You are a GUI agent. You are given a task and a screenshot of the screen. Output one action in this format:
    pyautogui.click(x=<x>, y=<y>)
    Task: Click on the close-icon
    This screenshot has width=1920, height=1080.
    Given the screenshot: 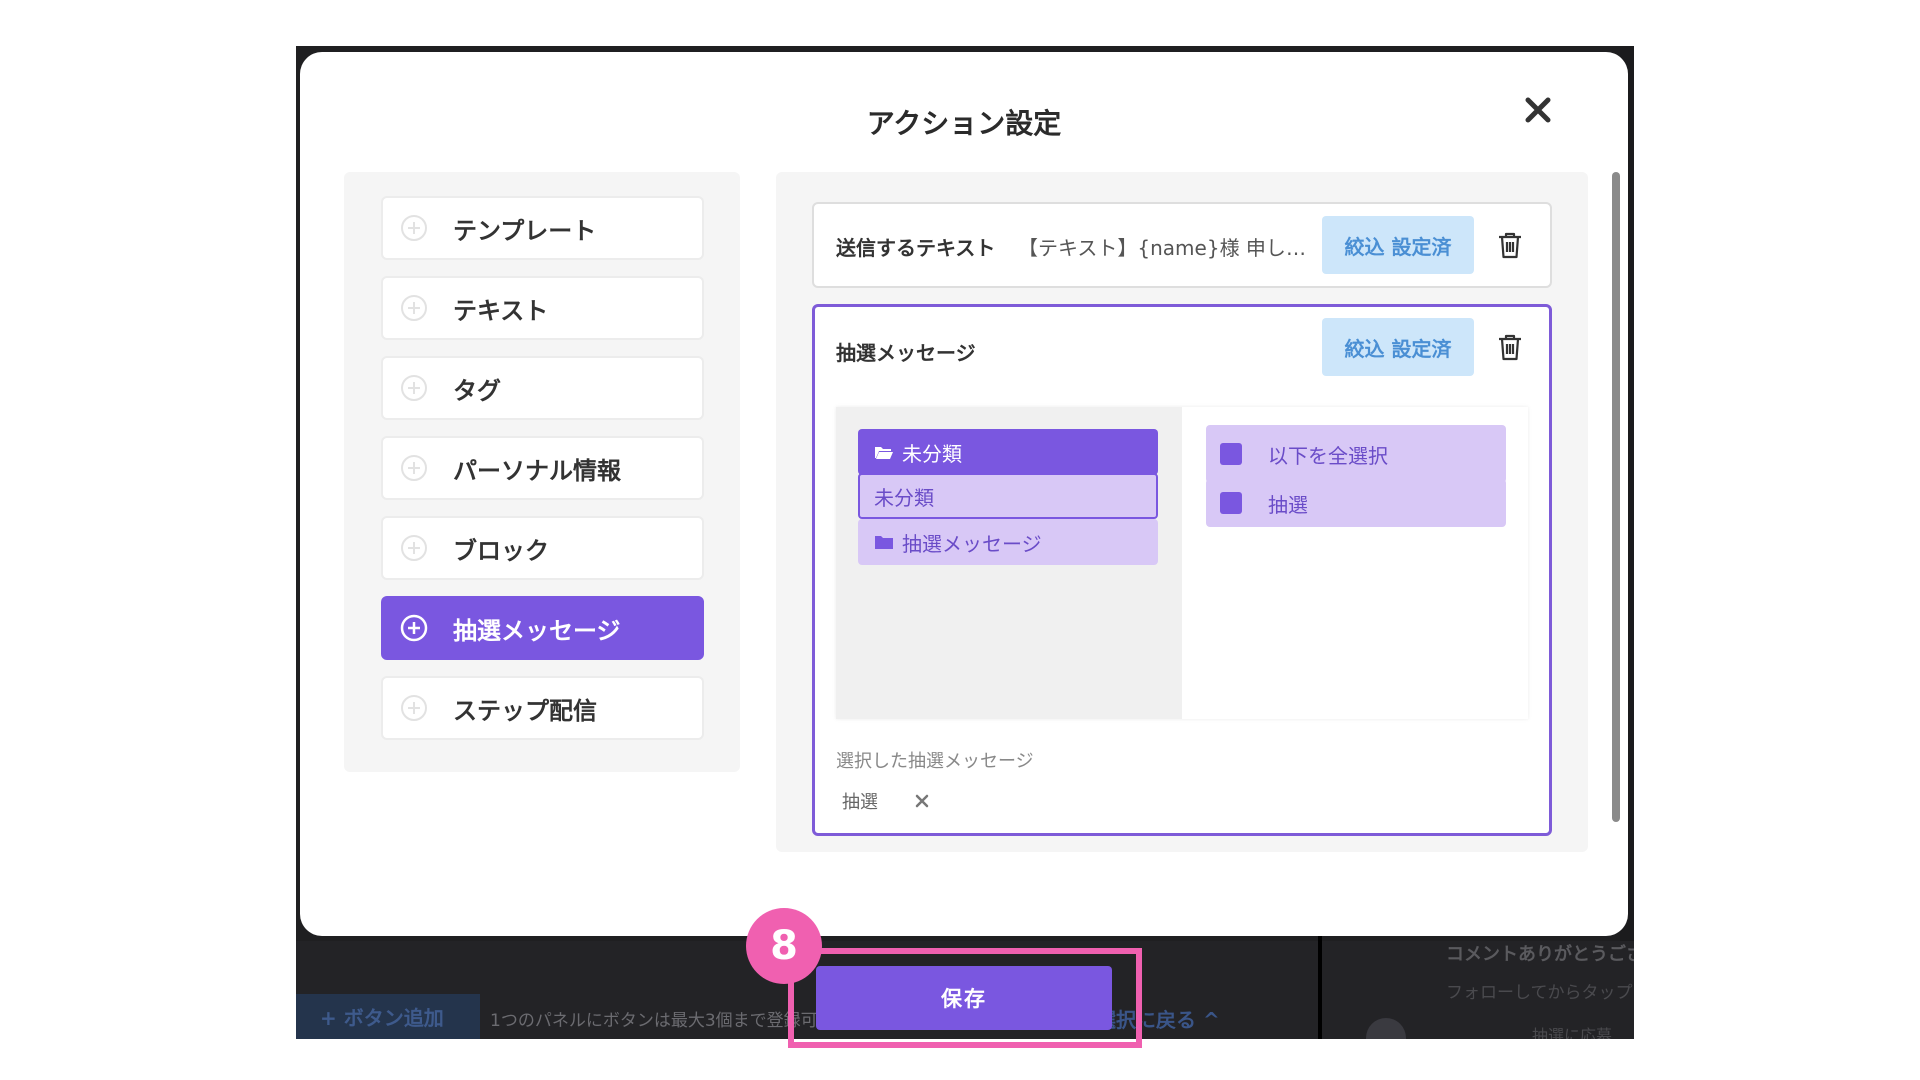 What is the action you would take?
    pyautogui.click(x=1538, y=110)
    